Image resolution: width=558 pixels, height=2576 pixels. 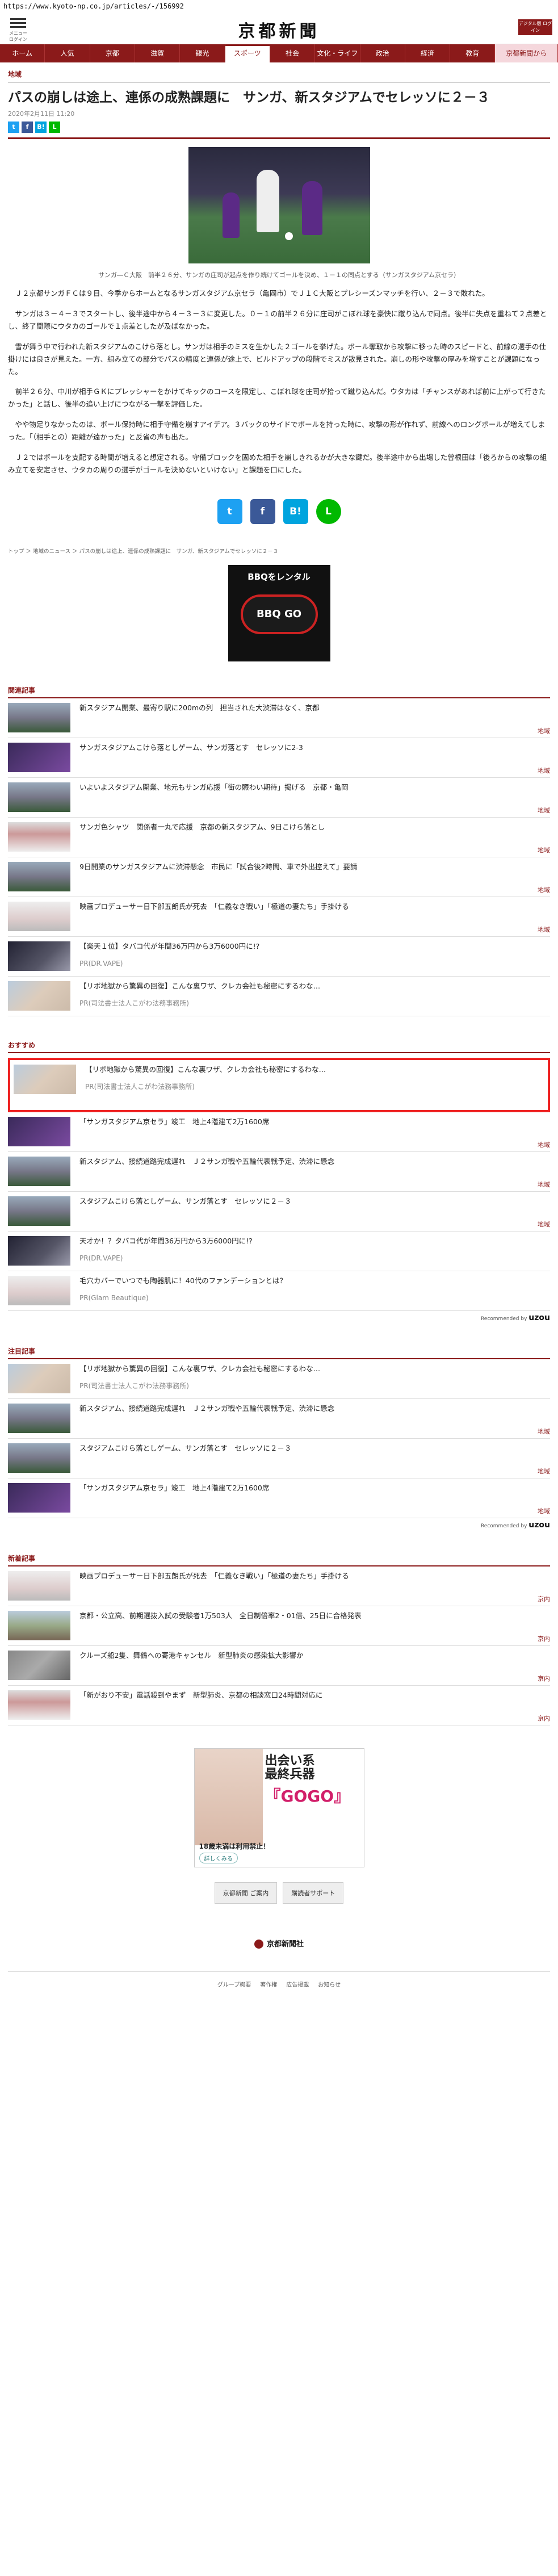 What do you see at coordinates (279, 718) in the screenshot?
I see `list-item: 新スタジアム開業、最寄り駅に200mの列 担当された大渋滞はなく、京都 地域` at bounding box center [279, 718].